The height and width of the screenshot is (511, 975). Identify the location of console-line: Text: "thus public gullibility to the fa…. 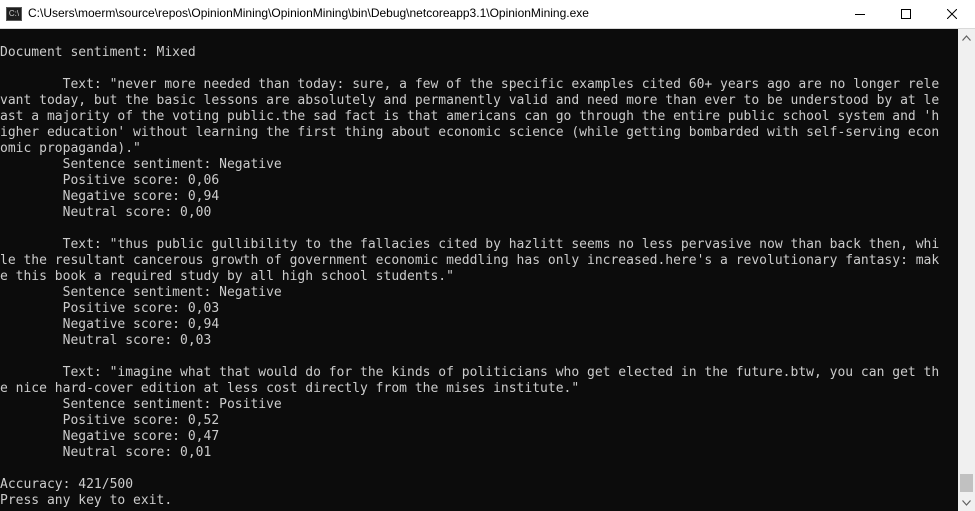
(470, 244).